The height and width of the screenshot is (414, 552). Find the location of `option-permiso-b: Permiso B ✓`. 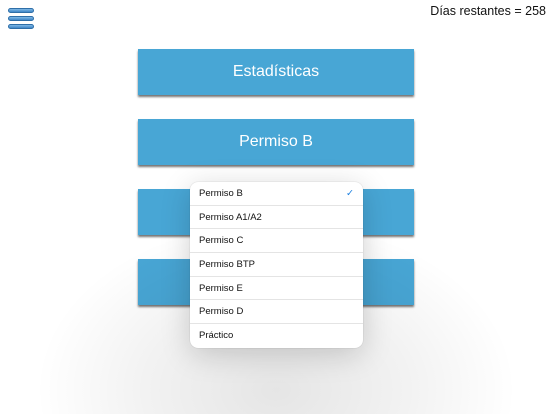

option-permiso-b: Permiso B ✓ is located at coordinates (276, 194).